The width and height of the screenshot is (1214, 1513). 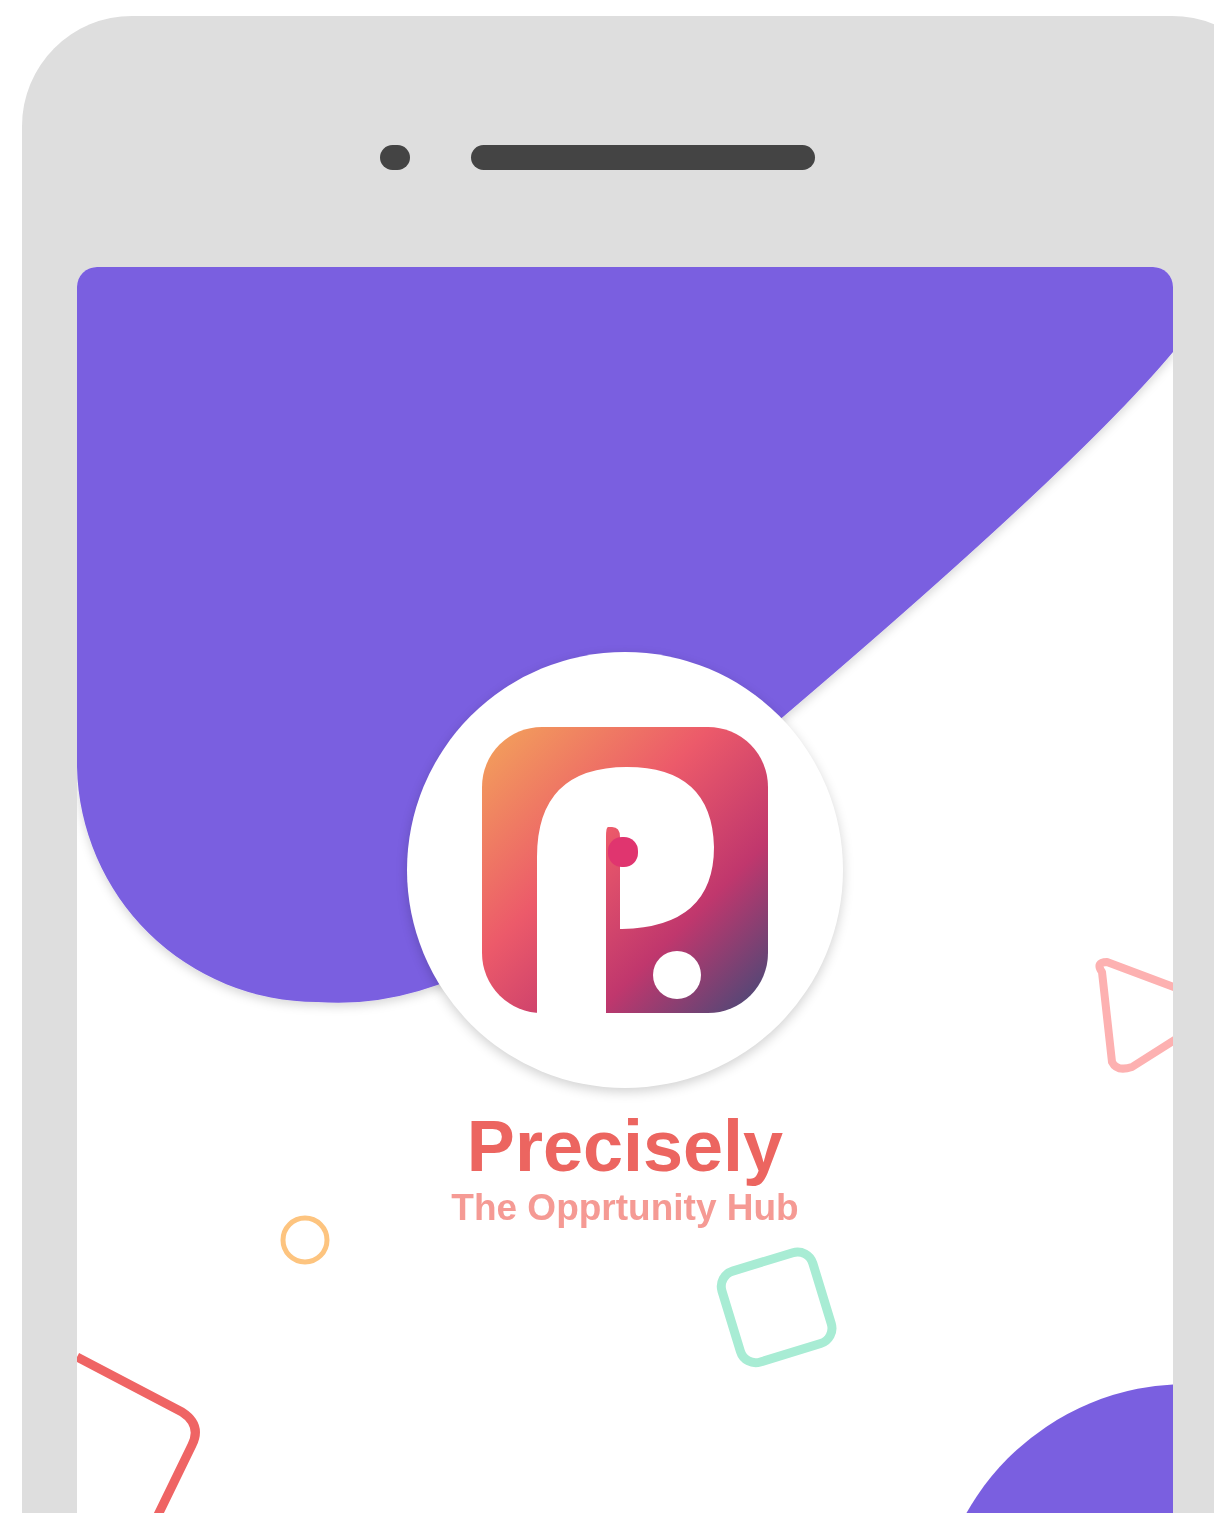 I want to click on ring-shape, so click(x=305, y=1240).